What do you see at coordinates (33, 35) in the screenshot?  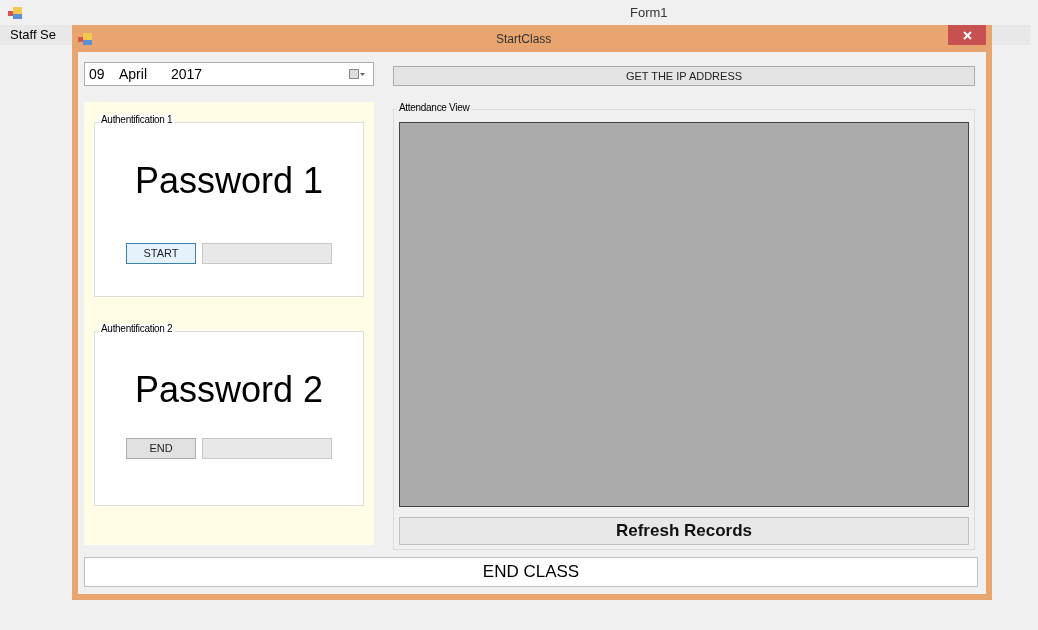 I see `menu-item: Staff Se` at bounding box center [33, 35].